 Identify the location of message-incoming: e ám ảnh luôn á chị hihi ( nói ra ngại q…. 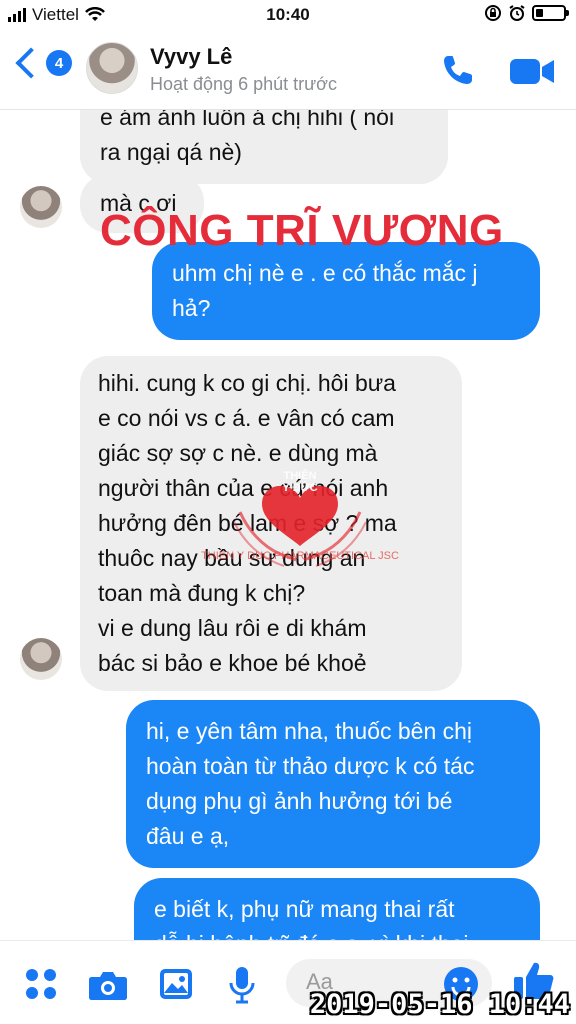
(264, 147).